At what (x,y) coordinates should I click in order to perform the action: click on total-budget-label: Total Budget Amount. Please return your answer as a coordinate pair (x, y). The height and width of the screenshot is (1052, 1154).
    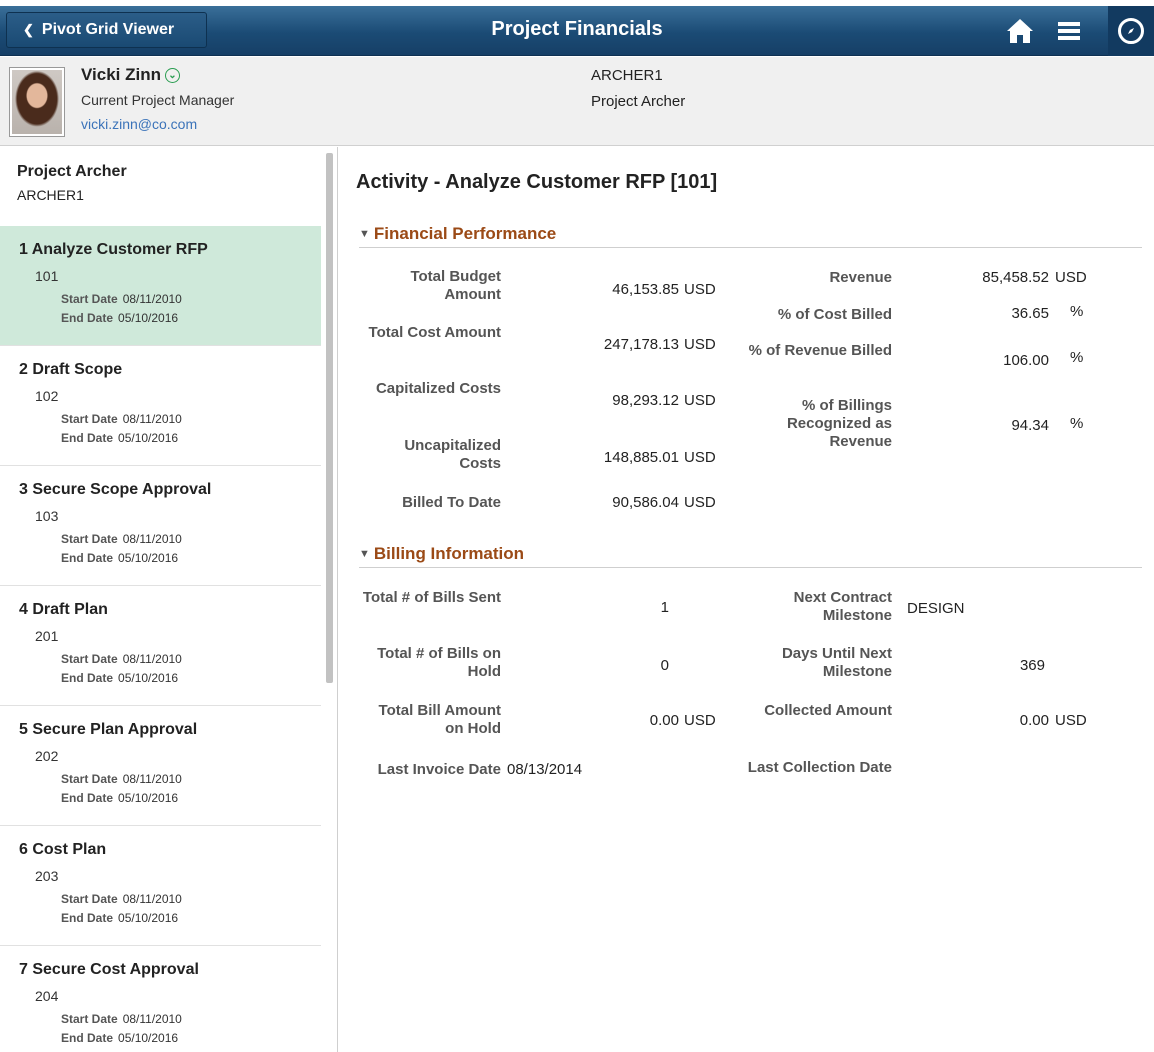
    Looking at the image, I should click on (455, 285).